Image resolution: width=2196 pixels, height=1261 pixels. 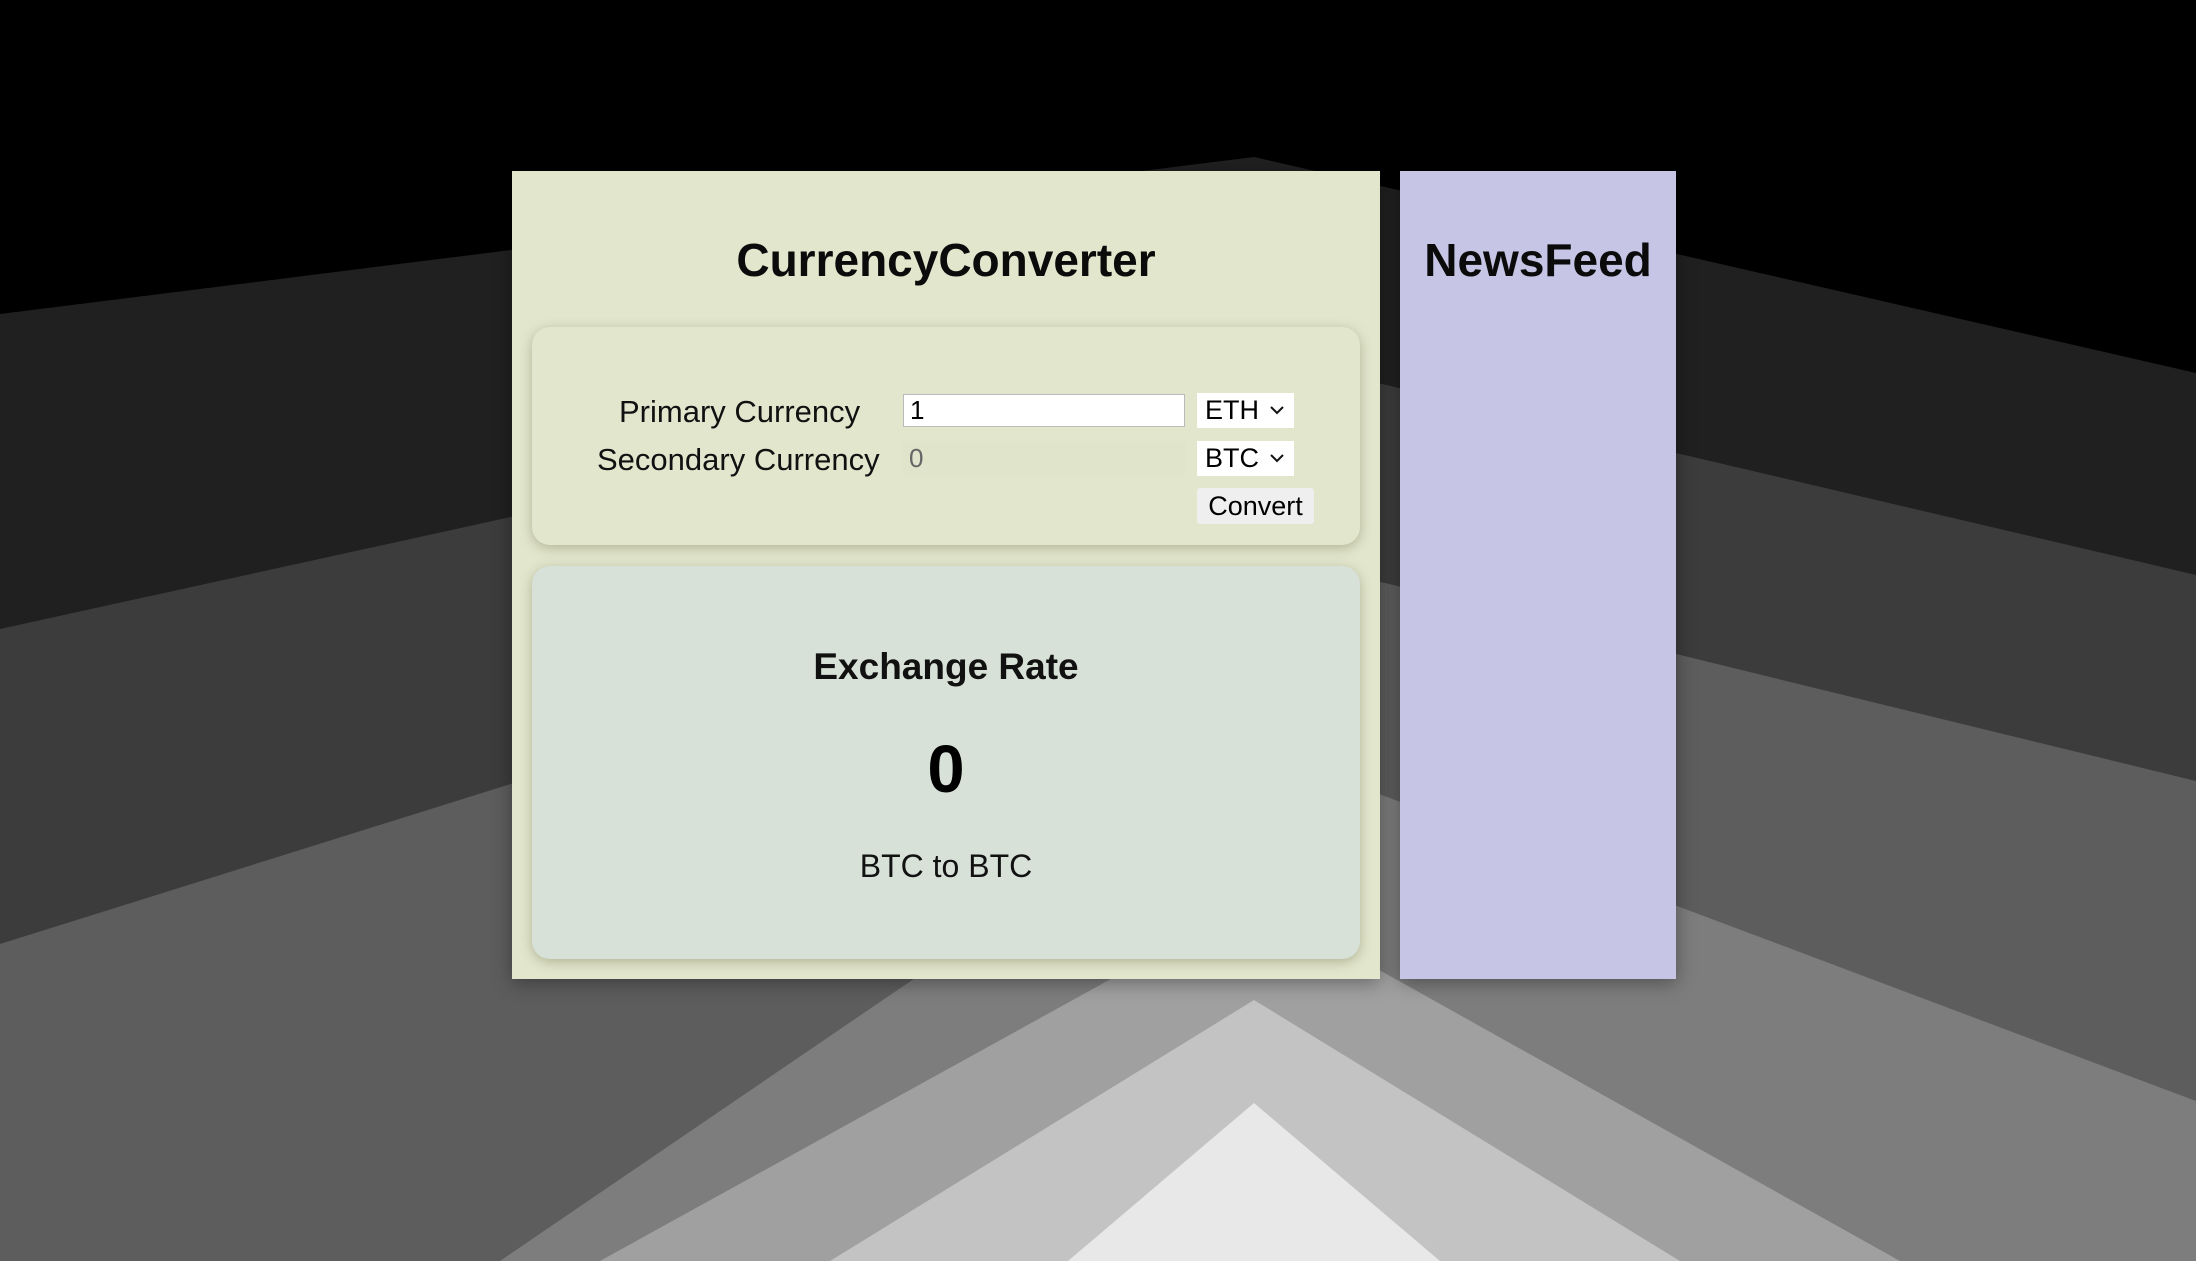 I want to click on exchange-rate-title: Exchange Rate, so click(x=946, y=666).